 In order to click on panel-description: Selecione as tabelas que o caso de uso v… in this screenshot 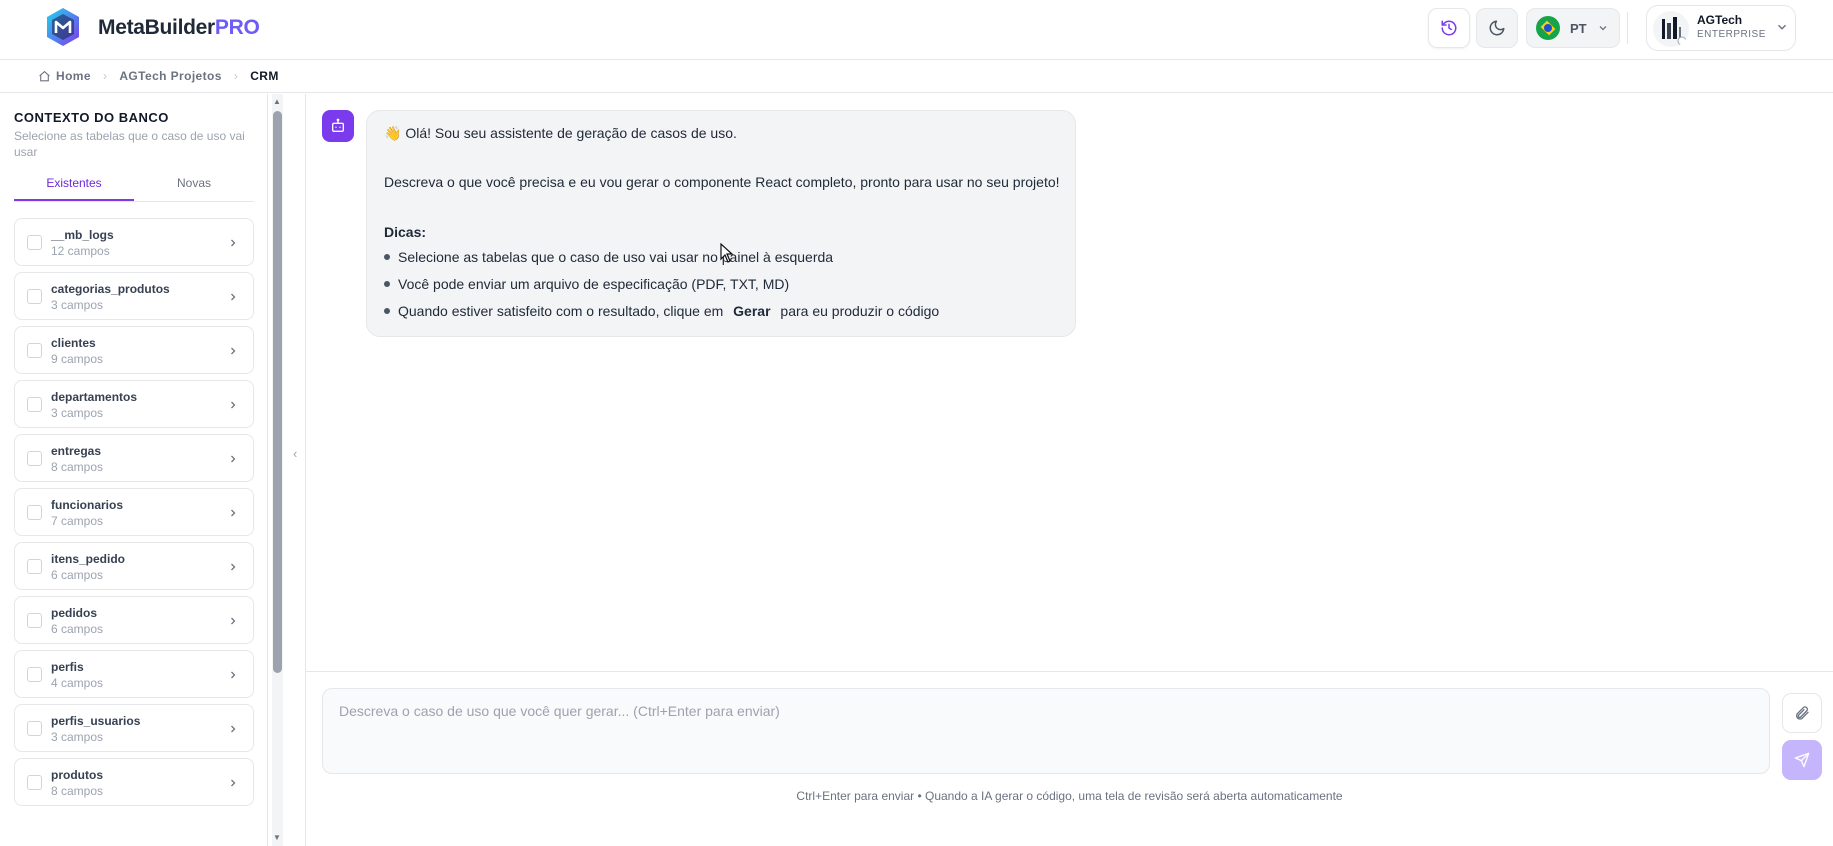, I will do `click(129, 144)`.